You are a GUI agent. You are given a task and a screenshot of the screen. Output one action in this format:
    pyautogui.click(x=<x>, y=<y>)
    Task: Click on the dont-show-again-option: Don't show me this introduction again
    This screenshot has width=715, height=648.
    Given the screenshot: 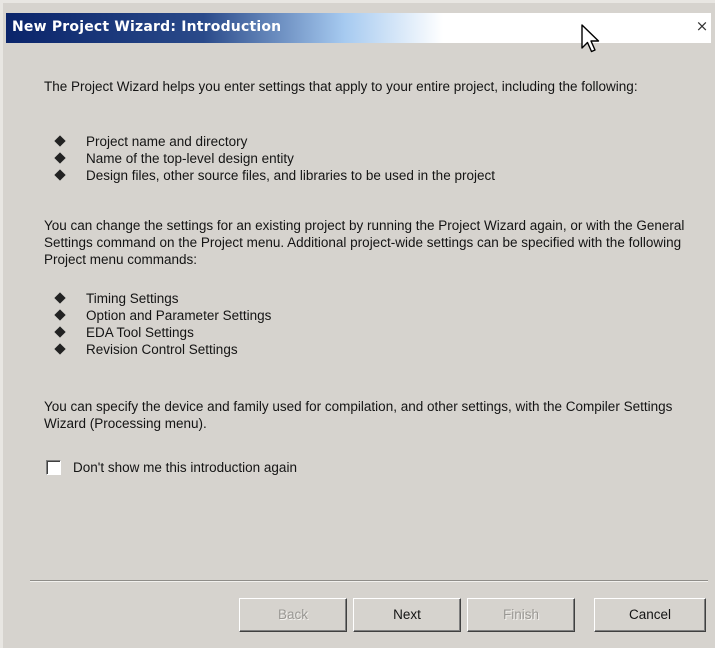 What is the action you would take?
    pyautogui.click(x=171, y=467)
    